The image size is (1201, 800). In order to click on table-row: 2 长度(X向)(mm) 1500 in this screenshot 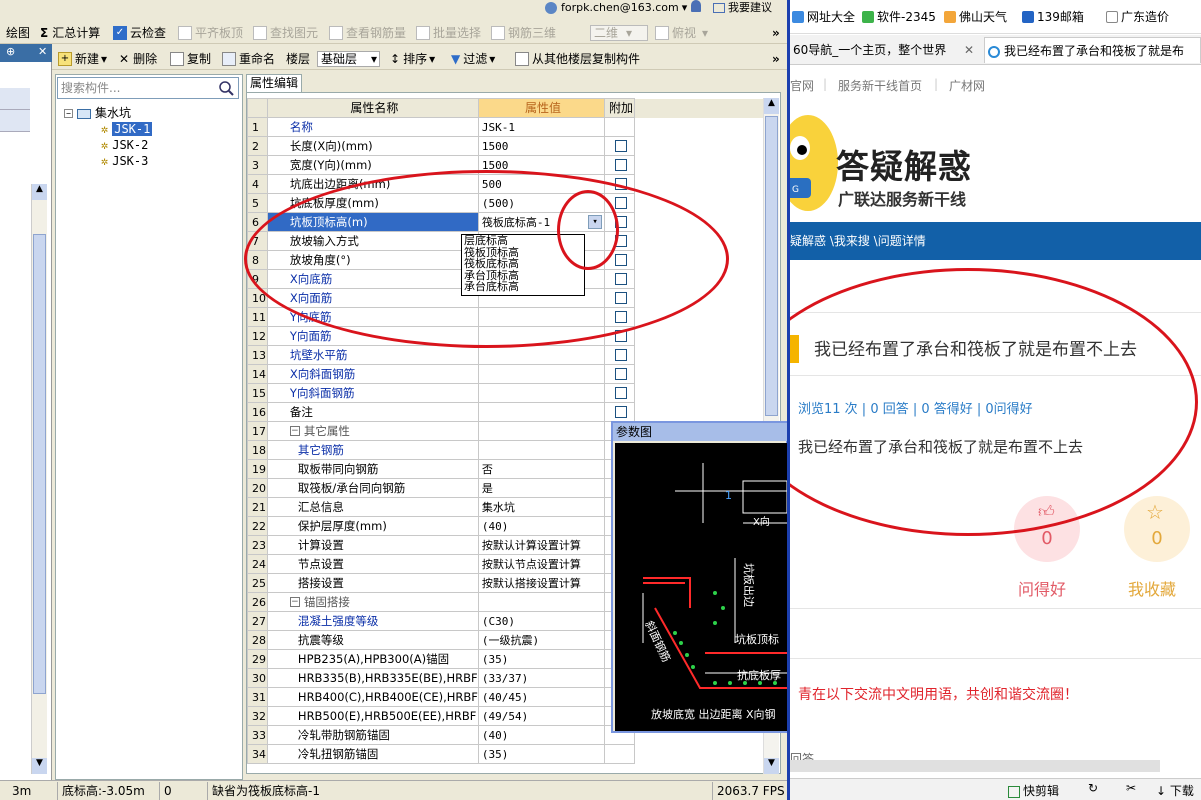, I will do `click(513, 146)`.